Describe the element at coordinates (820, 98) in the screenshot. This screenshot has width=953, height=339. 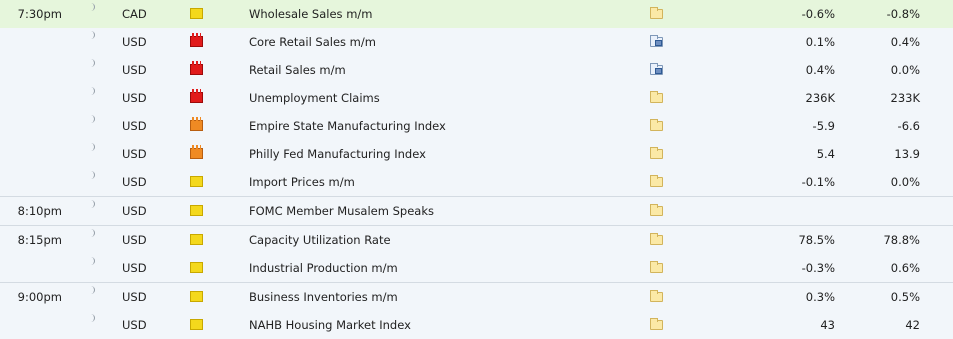
I see `event-actual: 236K` at that location.